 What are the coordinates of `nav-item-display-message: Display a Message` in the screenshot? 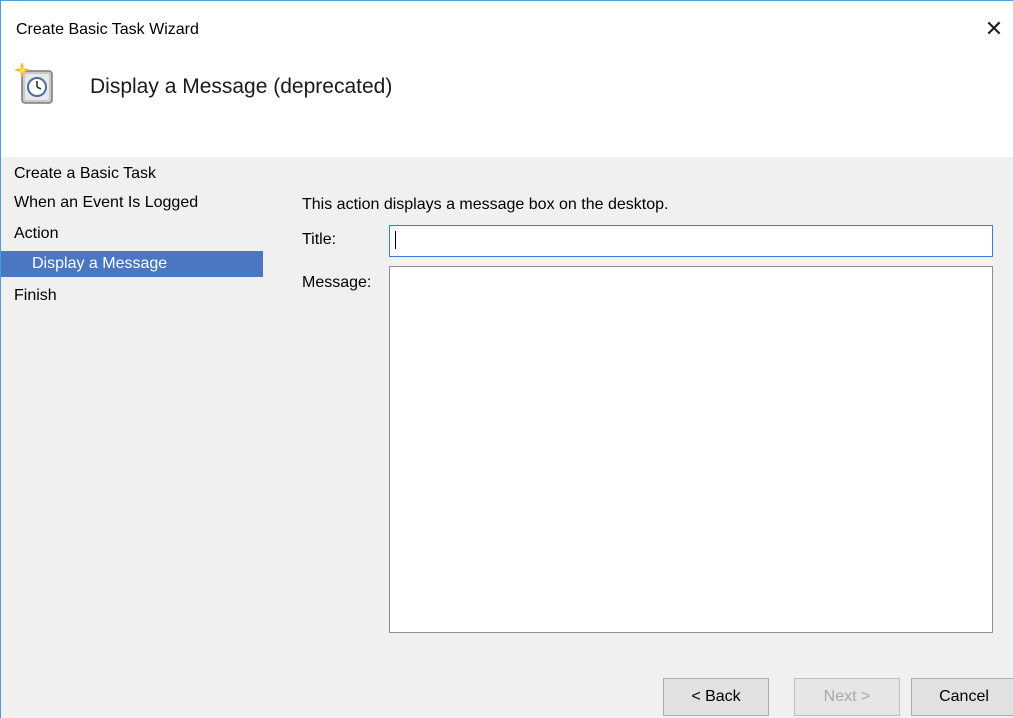 It's located at (132, 264).